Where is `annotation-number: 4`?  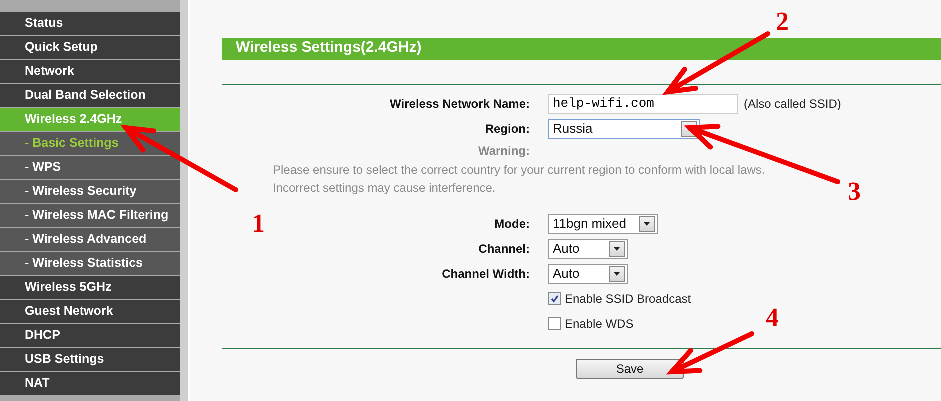
annotation-number: 4 is located at coordinates (772, 317).